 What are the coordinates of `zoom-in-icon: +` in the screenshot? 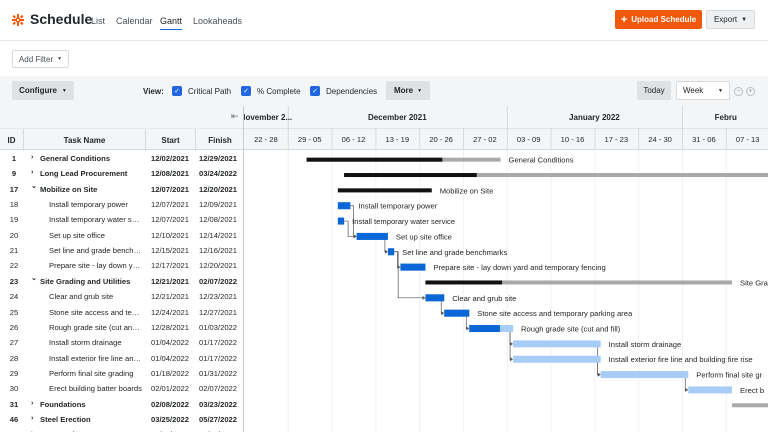 It's located at (750, 91).